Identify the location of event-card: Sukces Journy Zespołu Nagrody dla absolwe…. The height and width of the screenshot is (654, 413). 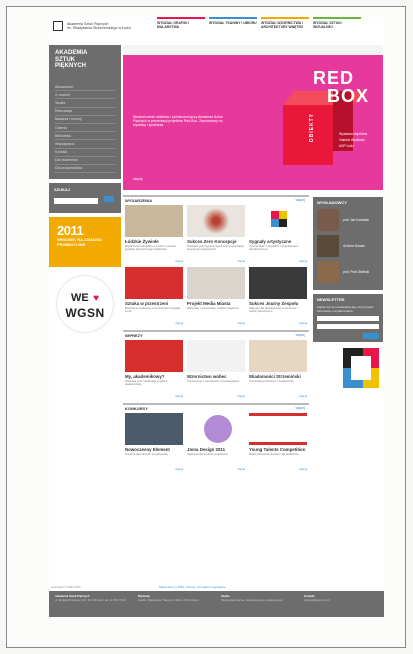
(278, 296).